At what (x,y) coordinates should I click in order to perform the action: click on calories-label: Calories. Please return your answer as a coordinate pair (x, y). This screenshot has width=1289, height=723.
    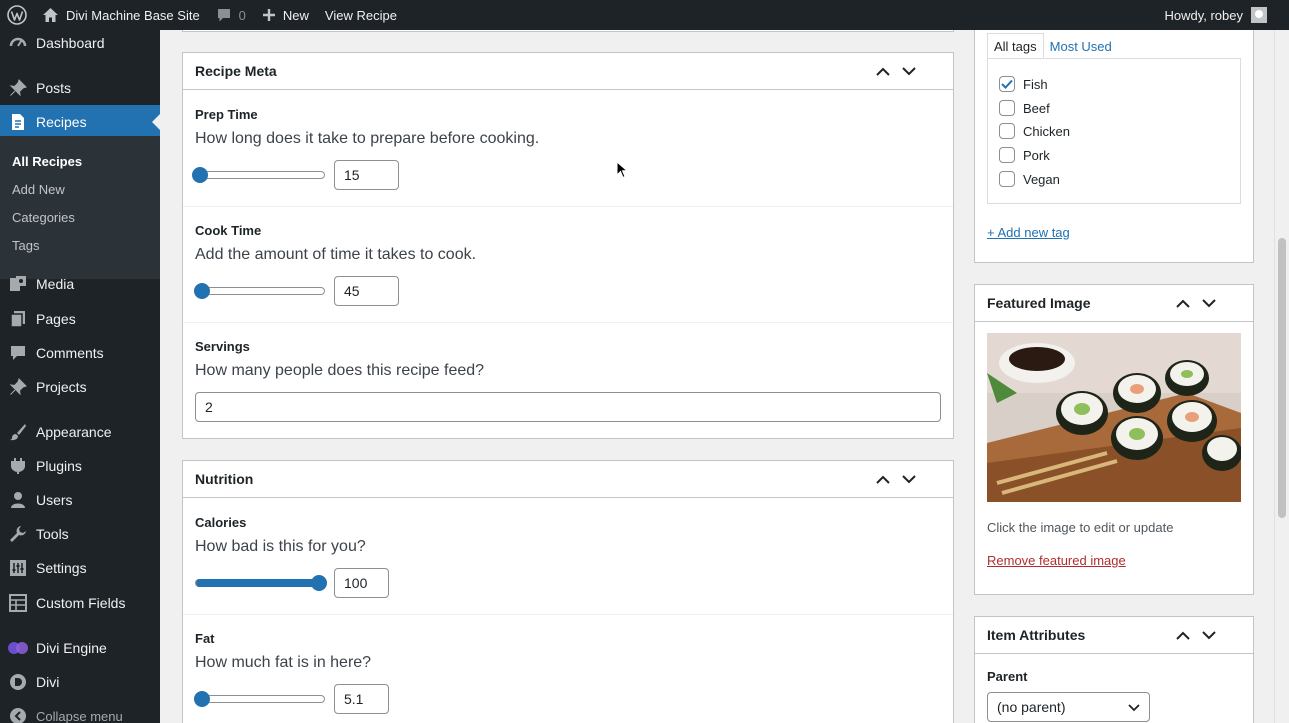
    Looking at the image, I should click on (221, 522).